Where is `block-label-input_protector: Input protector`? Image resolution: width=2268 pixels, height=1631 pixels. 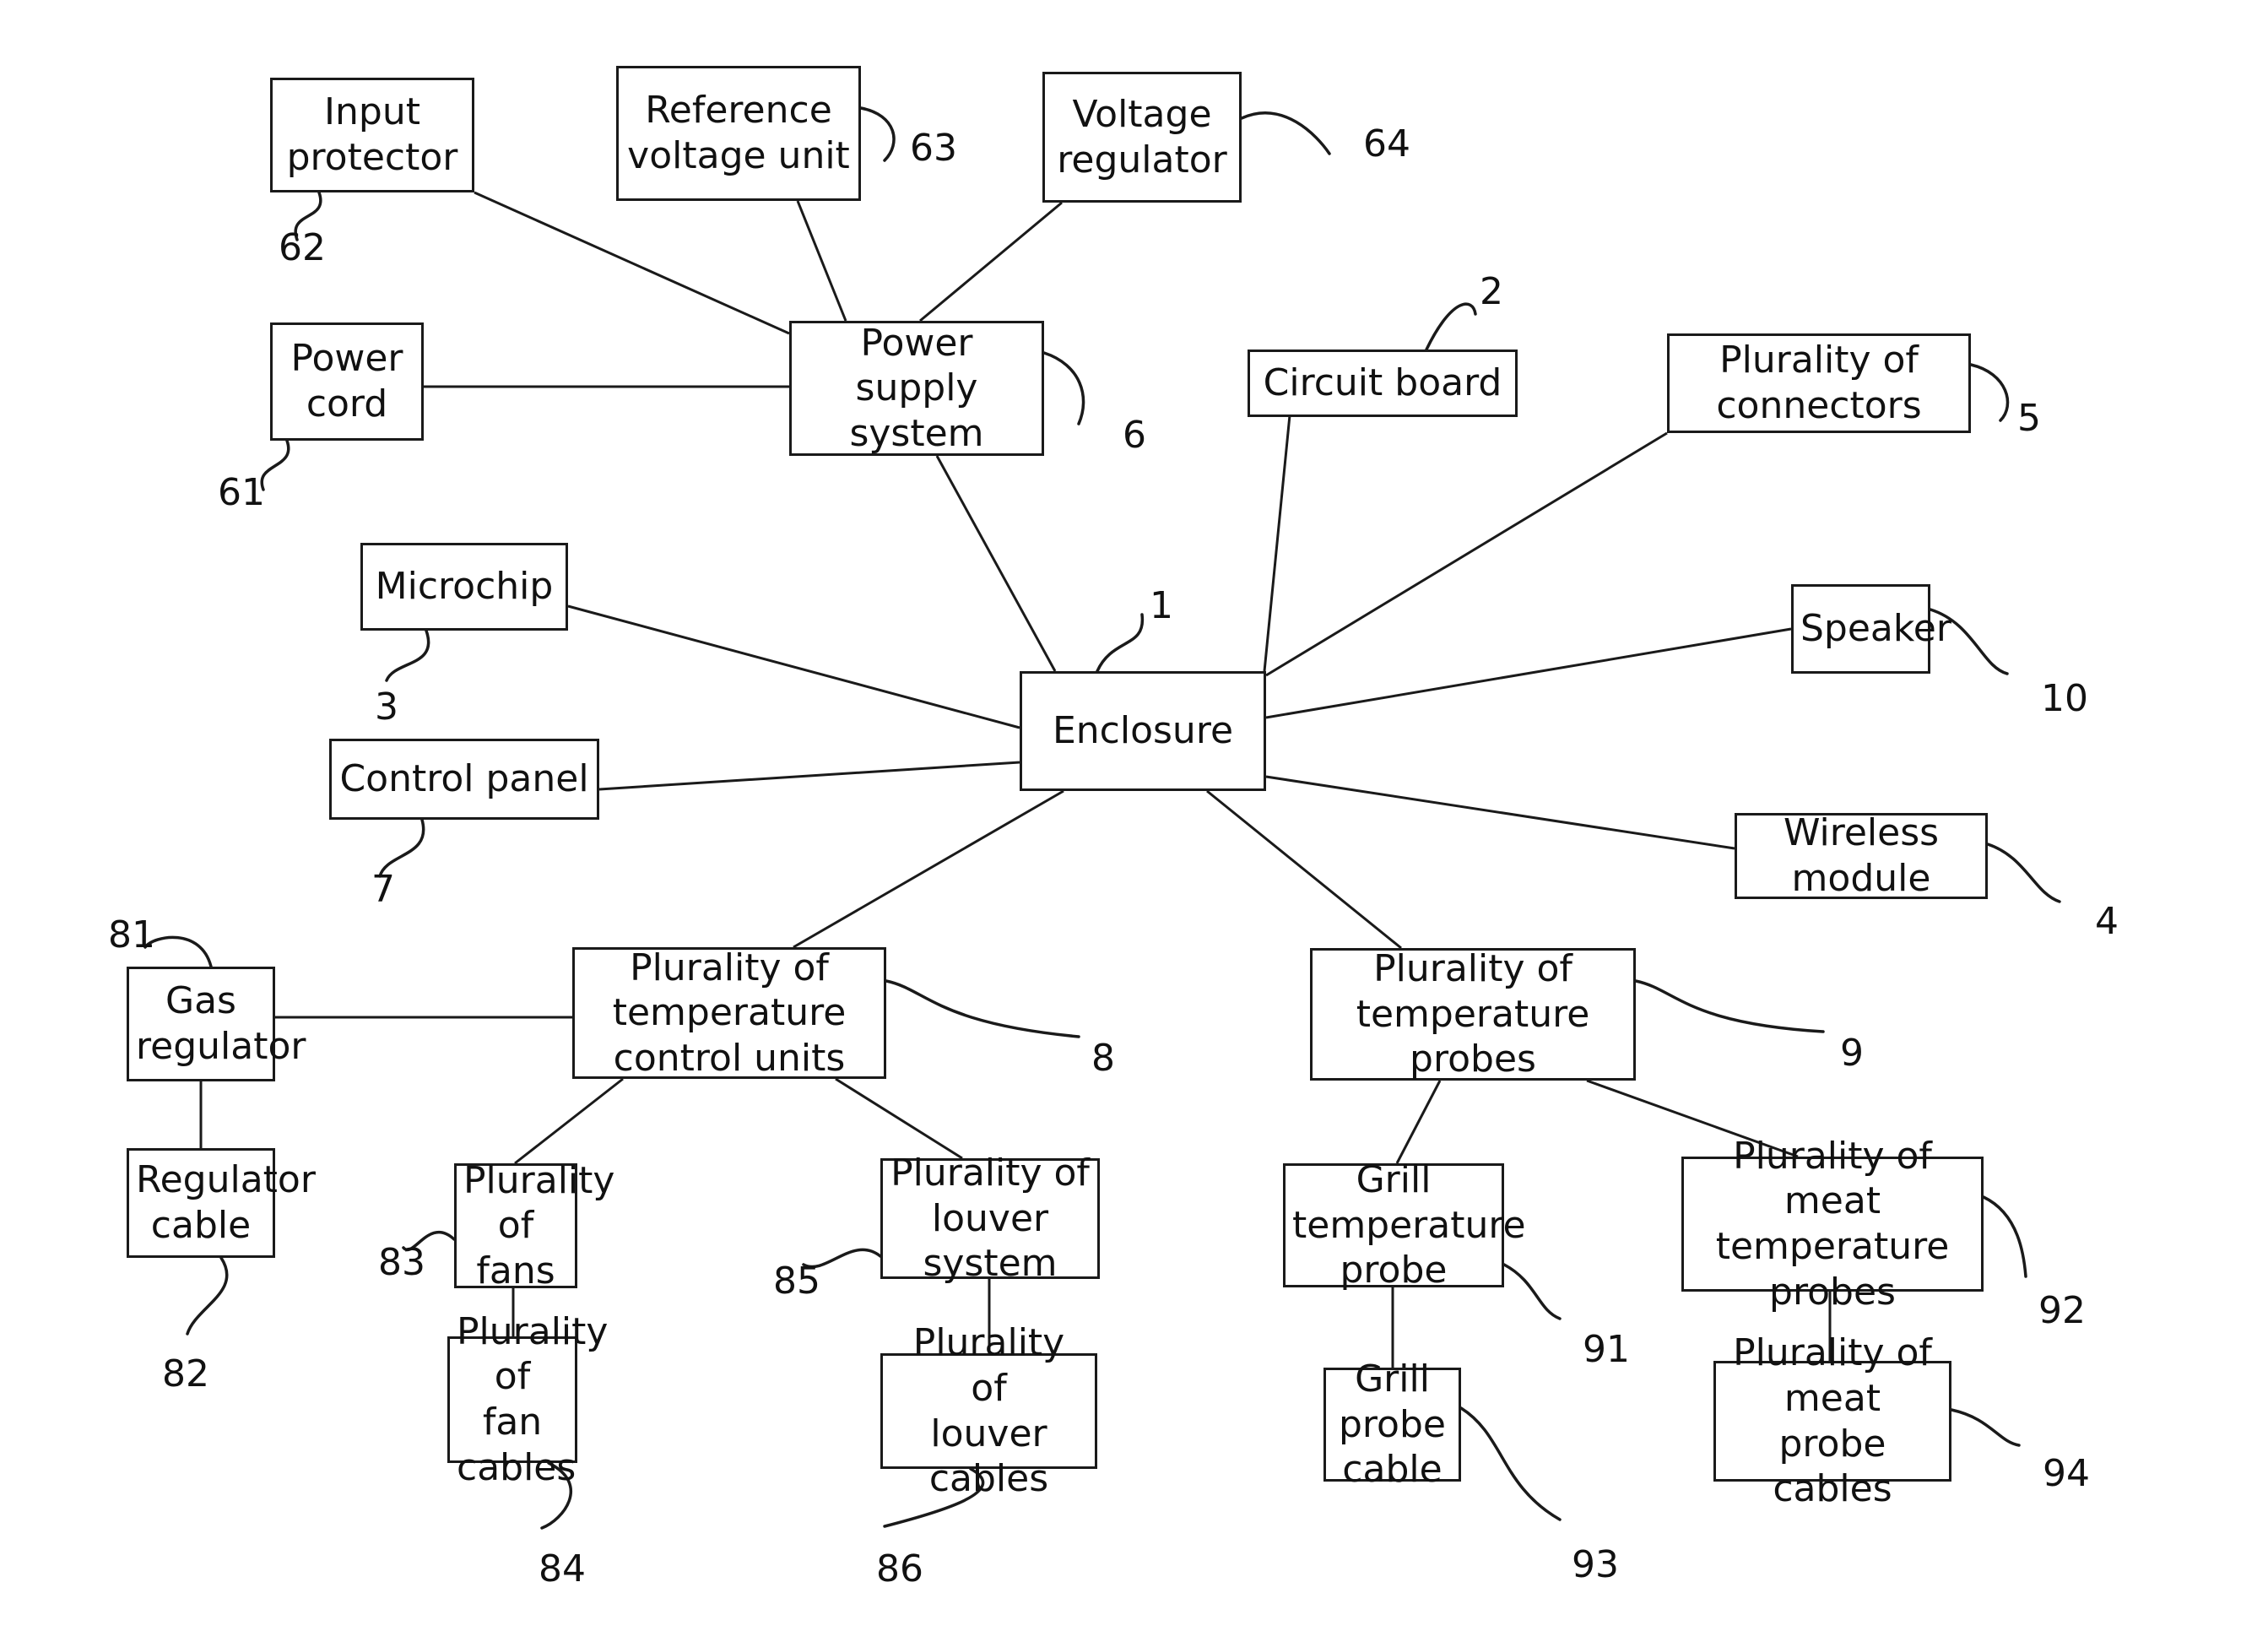
block-label-input_protector: Input protector is located at coordinates (372, 134).